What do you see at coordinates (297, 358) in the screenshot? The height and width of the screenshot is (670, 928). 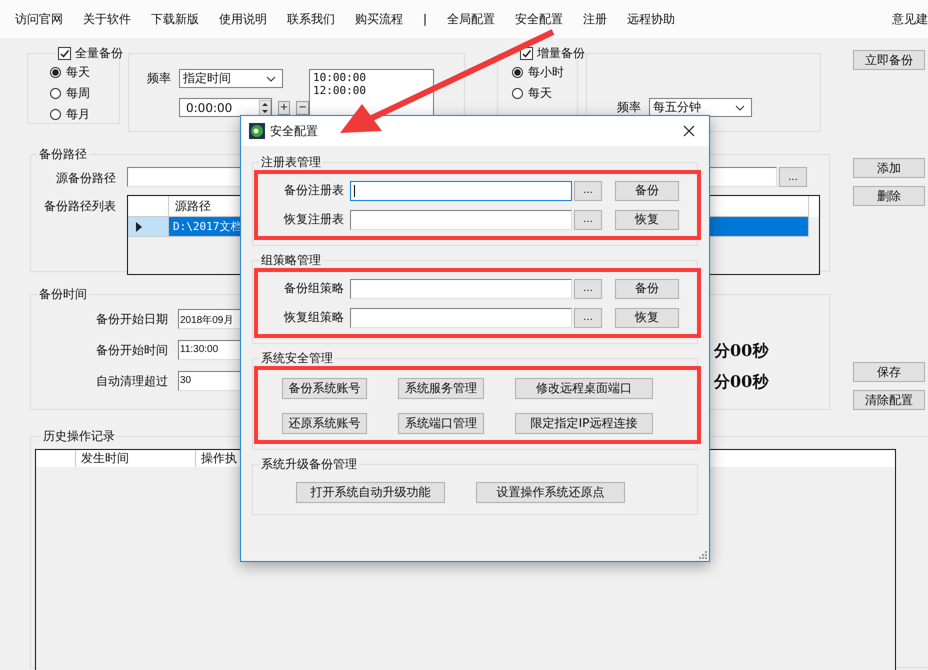 I see `group-title: 系统安全管理` at bounding box center [297, 358].